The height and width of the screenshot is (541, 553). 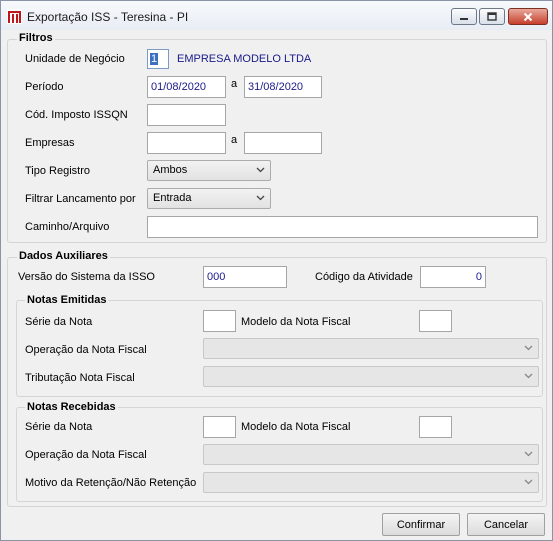 I want to click on filtrar-select: Entrada, so click(x=209, y=198).